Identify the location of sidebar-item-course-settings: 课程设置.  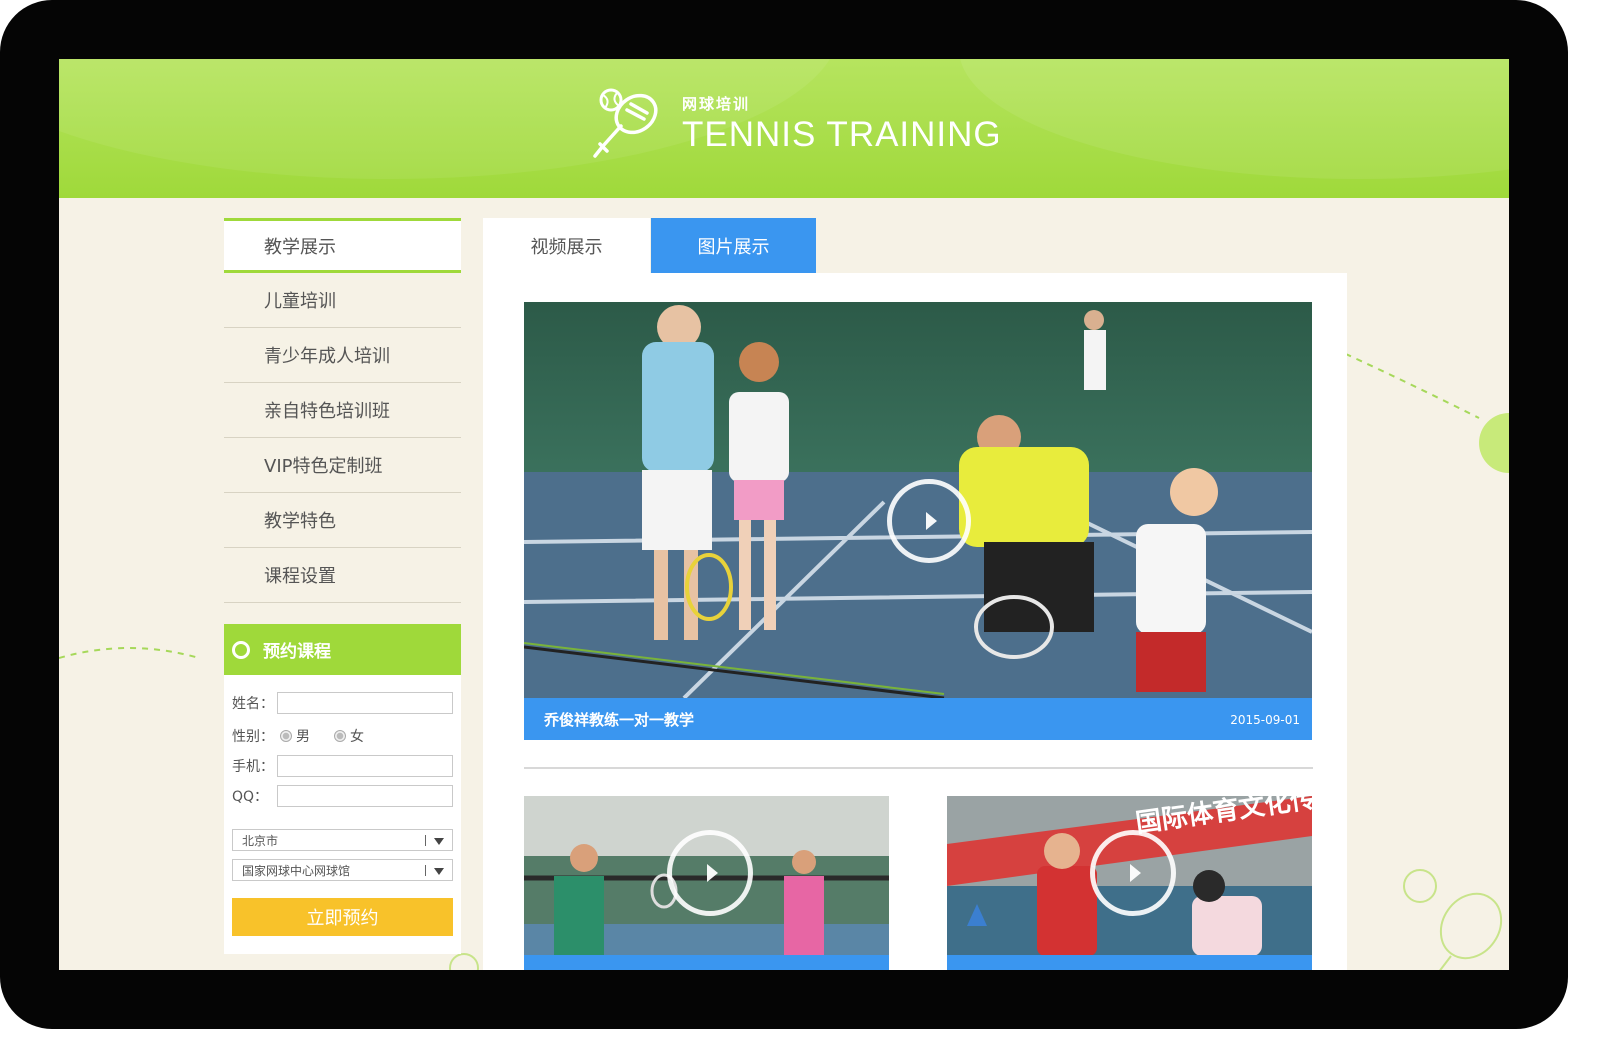
(342, 575).